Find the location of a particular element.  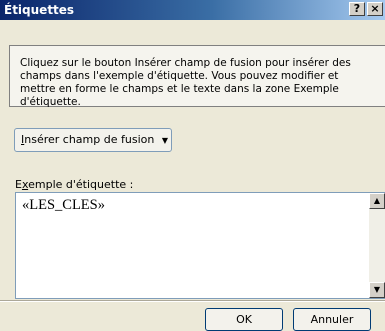

example-label-post: emple d'étiquette : is located at coordinates (81, 184).